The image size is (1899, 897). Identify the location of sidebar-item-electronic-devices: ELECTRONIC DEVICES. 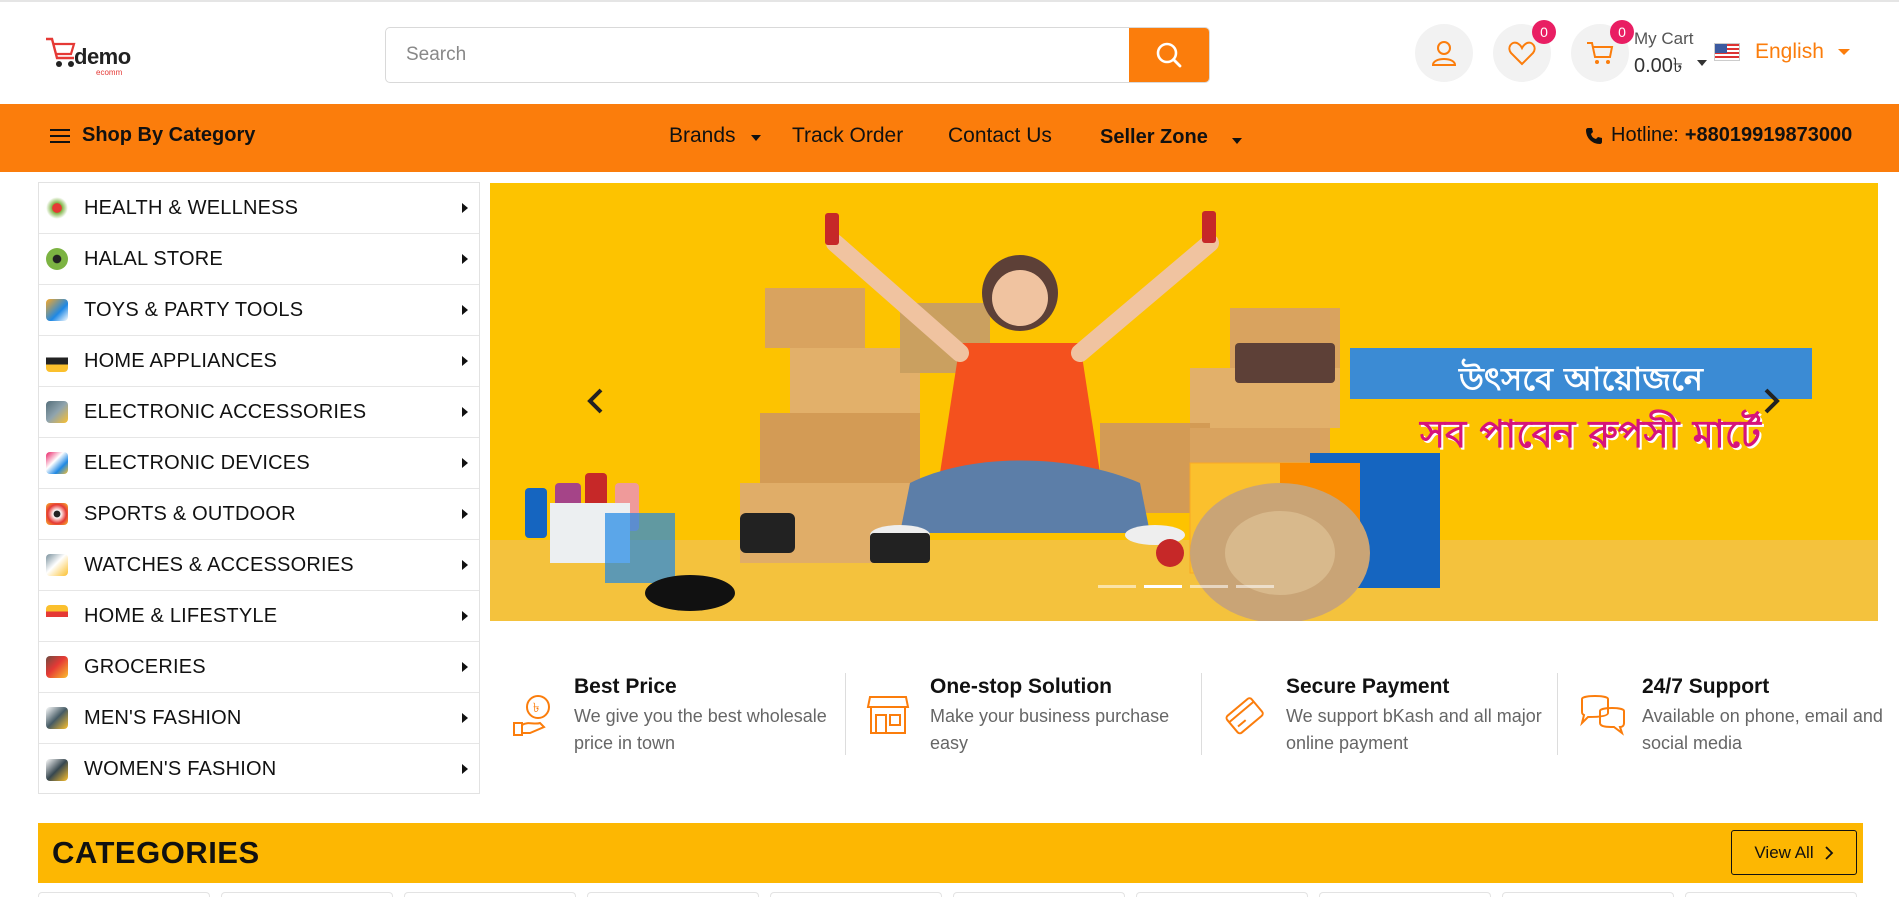
(259, 463).